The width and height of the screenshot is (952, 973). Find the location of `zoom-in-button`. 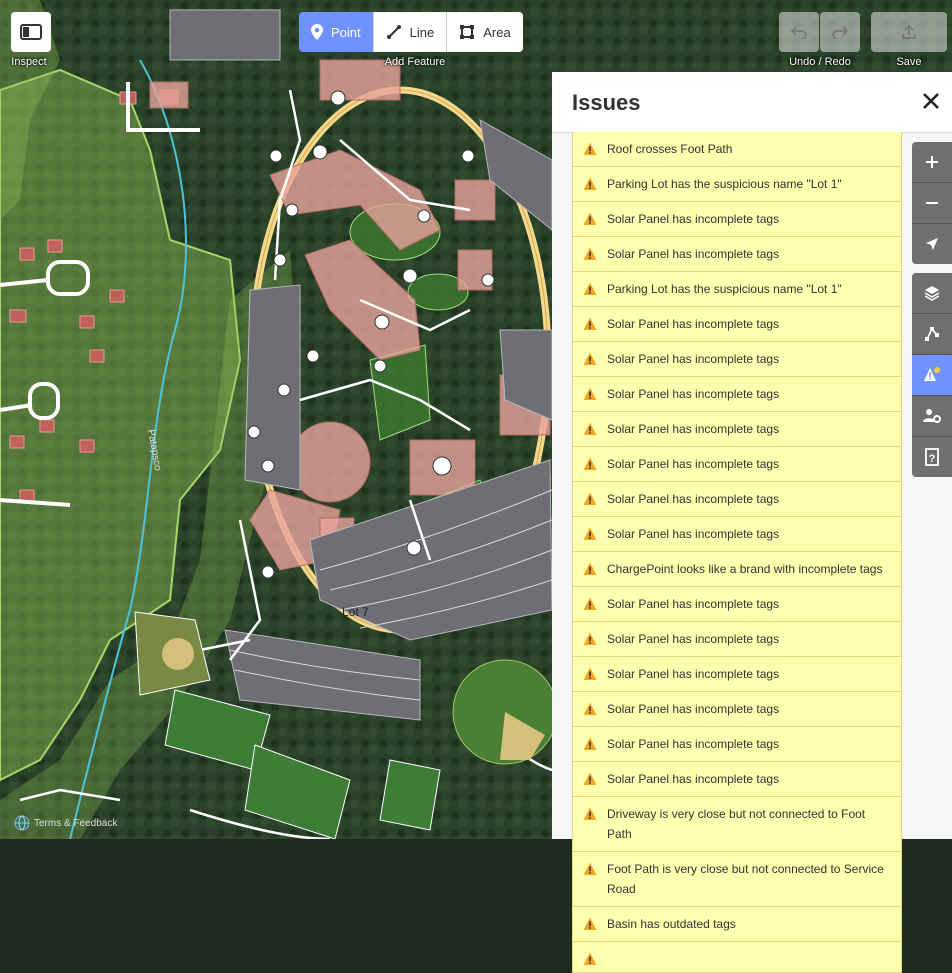

zoom-in-button is located at coordinates (932, 162).